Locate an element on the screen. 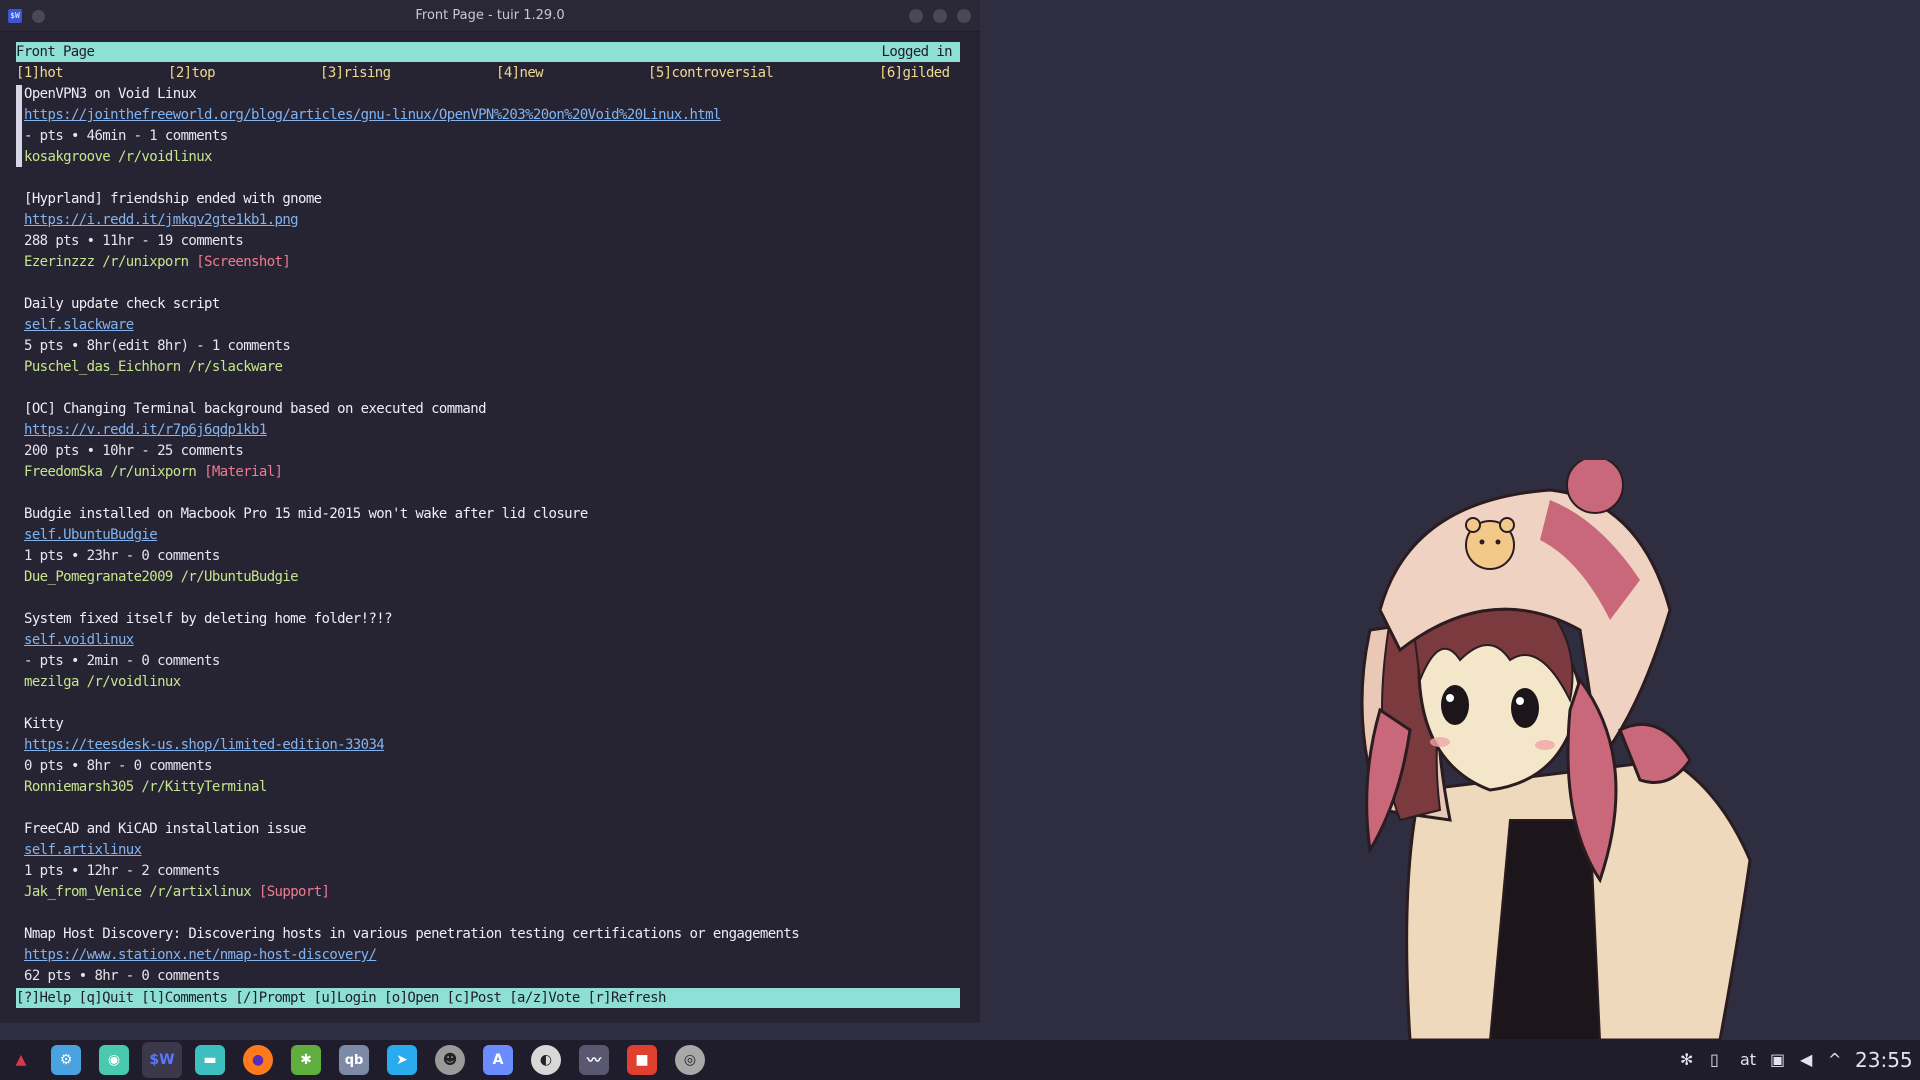 The height and width of the screenshot is (1080, 1920). post-meta: 288 pts • 11hr - 19 comments is located at coordinates (134, 241).